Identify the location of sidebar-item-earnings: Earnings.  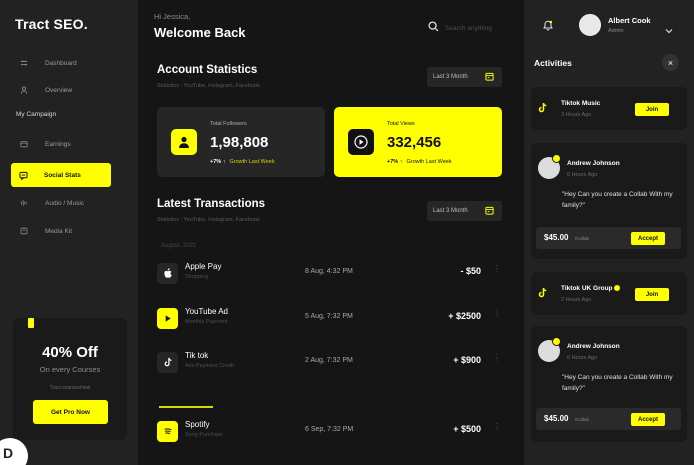
(69, 144).